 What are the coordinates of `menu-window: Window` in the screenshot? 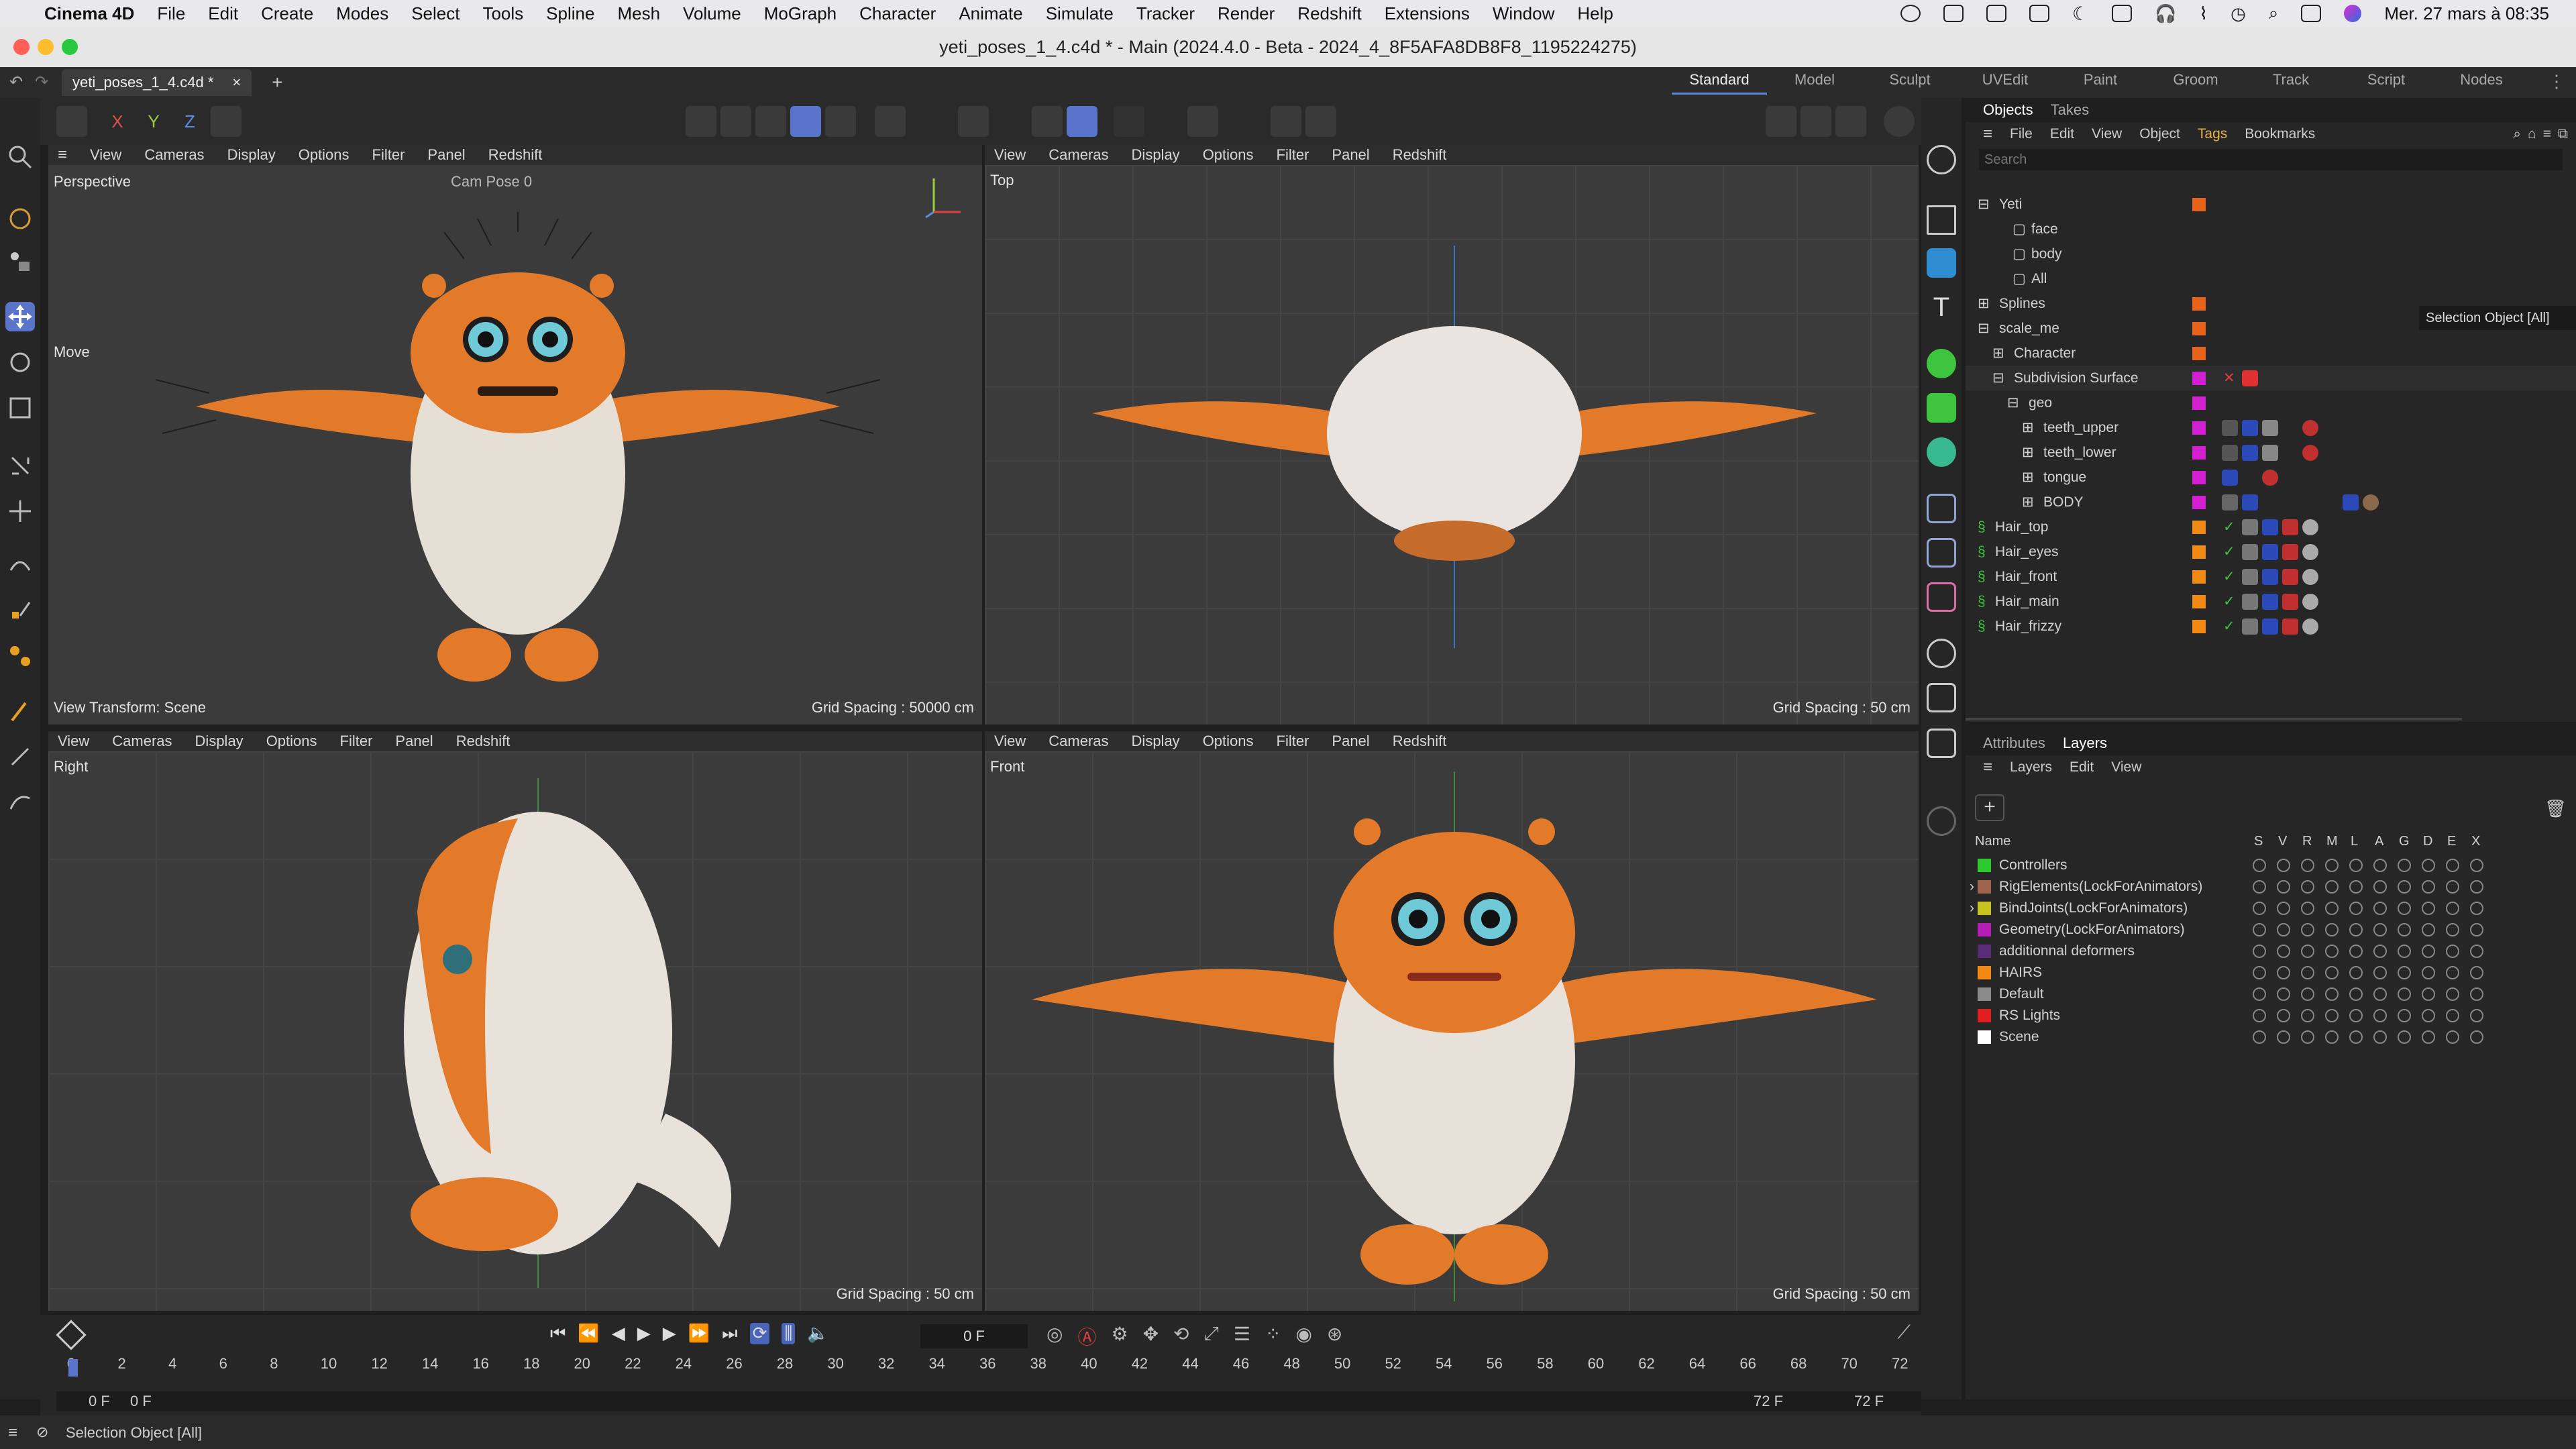 It's located at (1523, 13).